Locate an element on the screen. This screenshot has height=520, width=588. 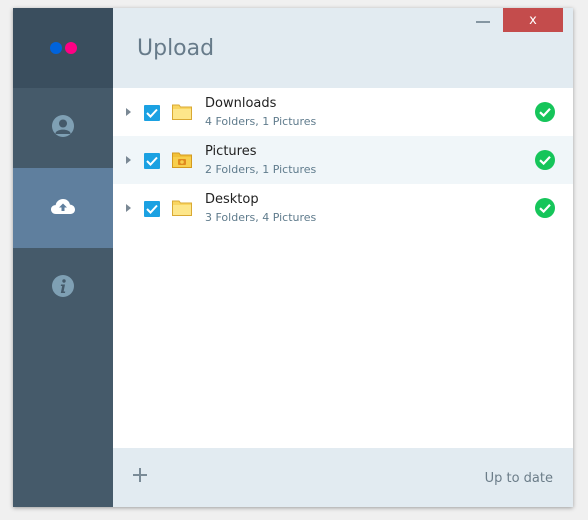
info-icon is located at coordinates (63, 288).